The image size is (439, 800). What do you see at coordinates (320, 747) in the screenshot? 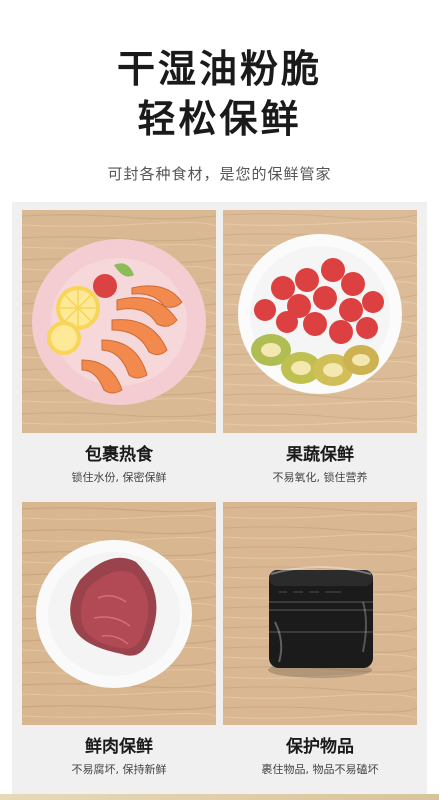
I see `card-title: 保护物品` at bounding box center [320, 747].